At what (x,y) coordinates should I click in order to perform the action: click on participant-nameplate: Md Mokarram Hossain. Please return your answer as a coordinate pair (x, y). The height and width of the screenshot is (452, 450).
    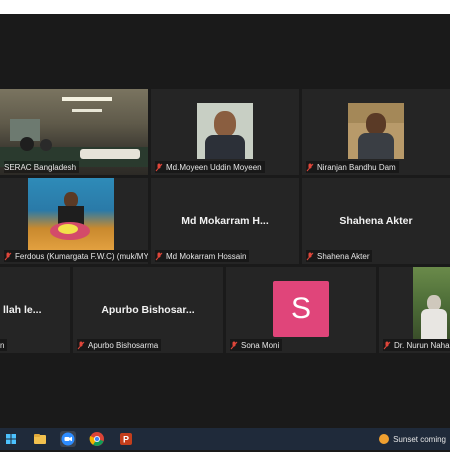
    Looking at the image, I should click on (202, 256).